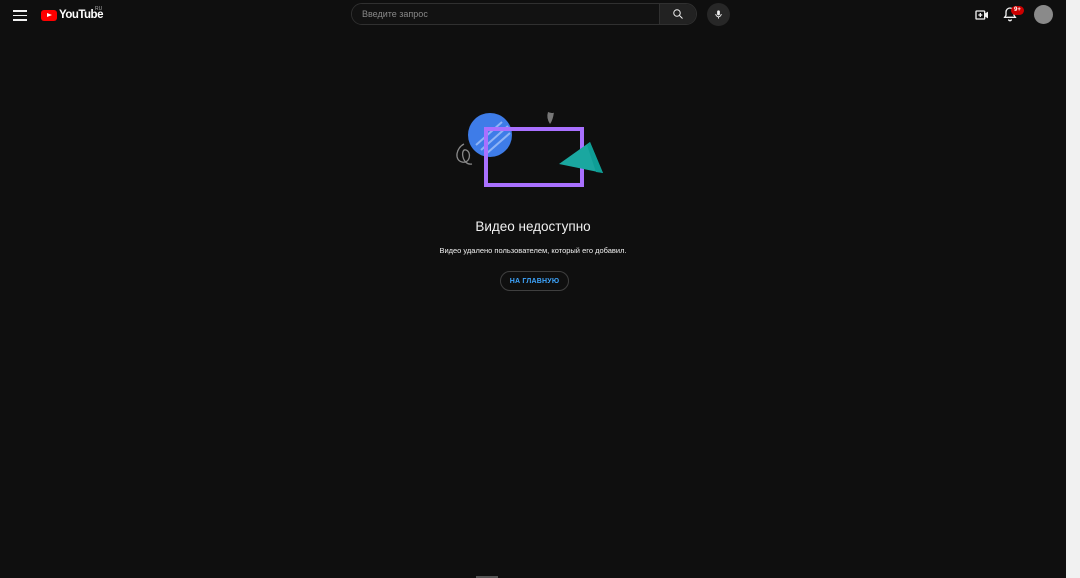 The height and width of the screenshot is (578, 1080). I want to click on microphone-icon, so click(718, 14).